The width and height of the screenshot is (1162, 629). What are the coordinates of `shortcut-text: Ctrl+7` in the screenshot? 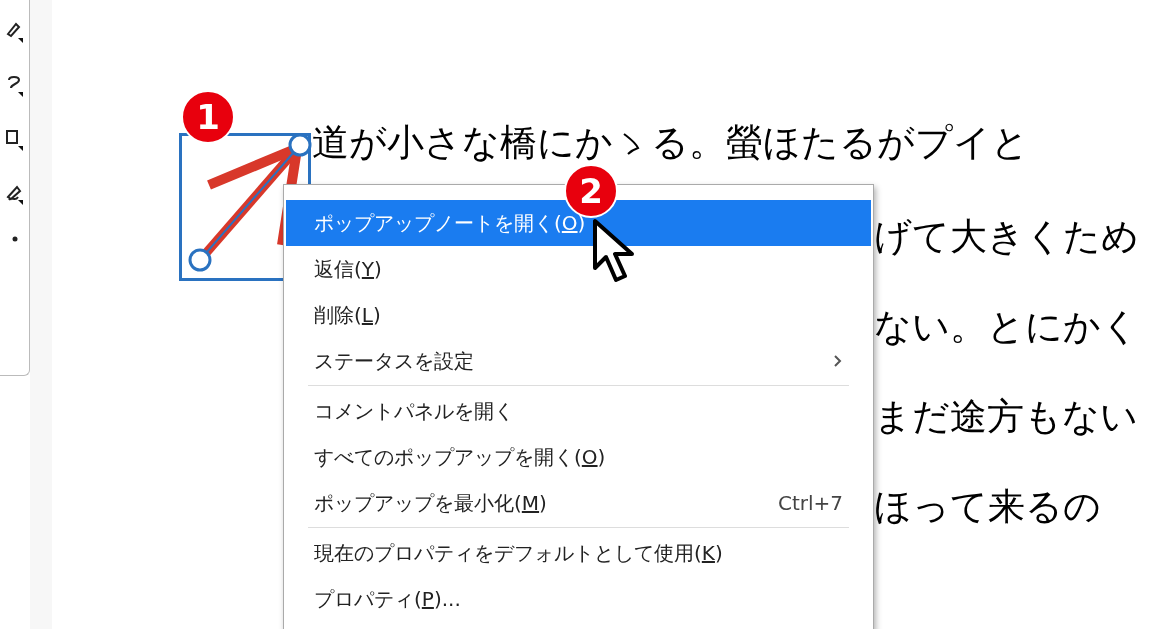 It's located at (810, 503).